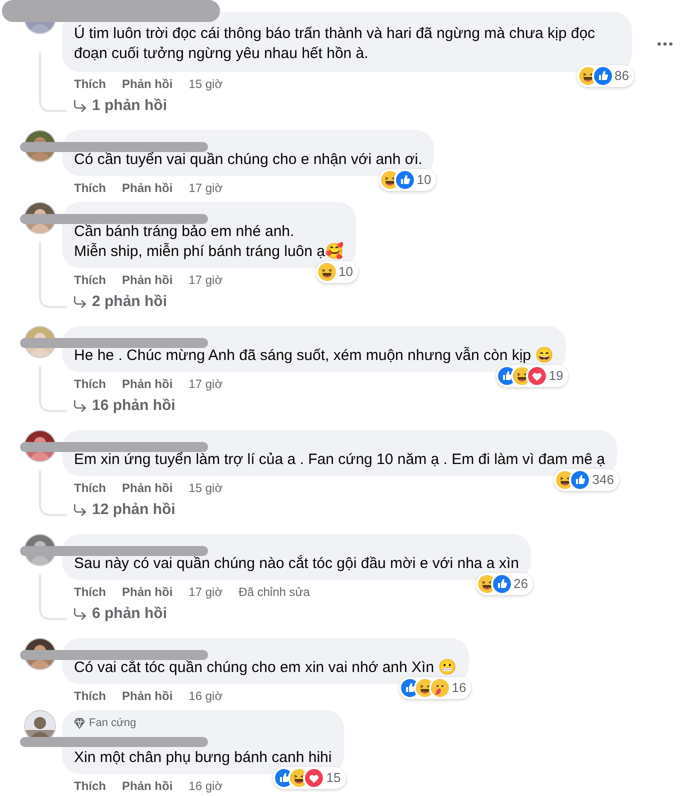  What do you see at coordinates (79, 723) in the screenshot?
I see `diamond-icon` at bounding box center [79, 723].